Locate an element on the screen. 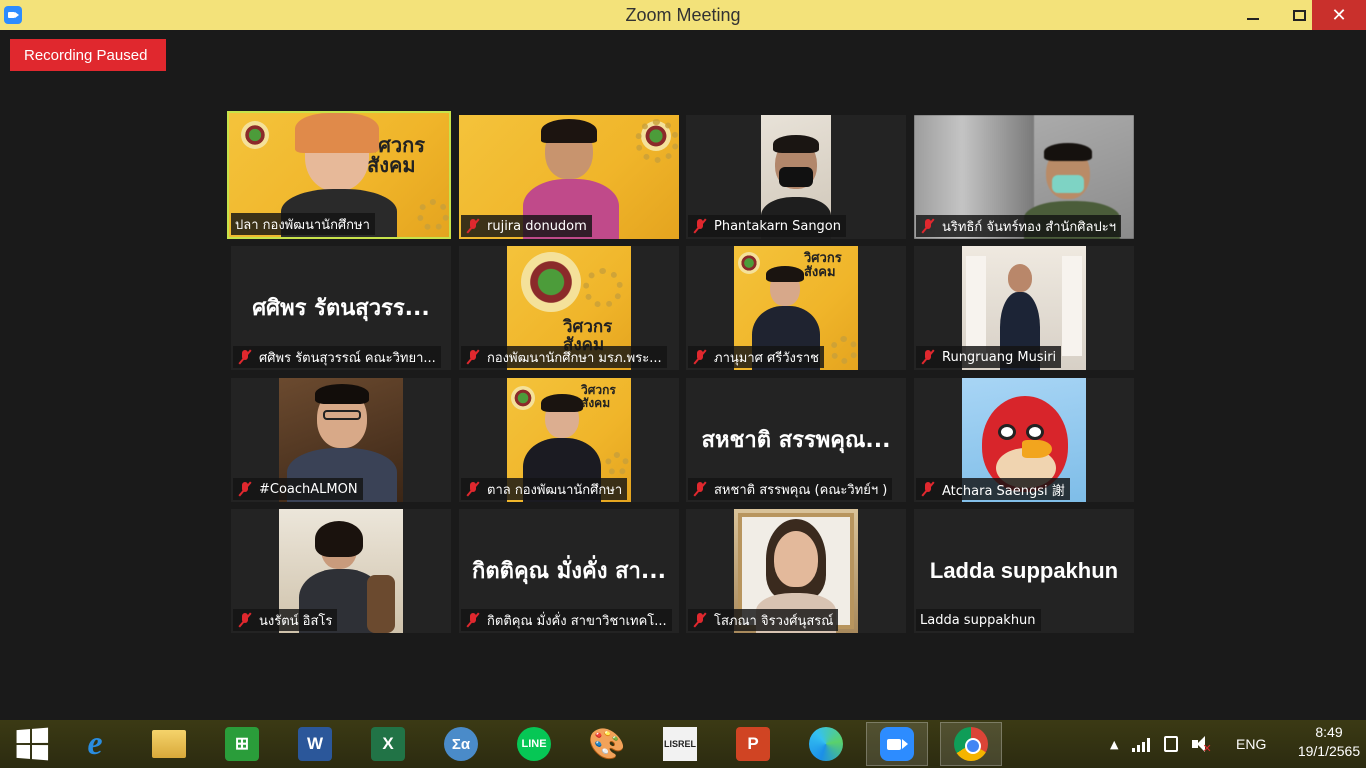  minimize-icon is located at coordinates (1253, 19).